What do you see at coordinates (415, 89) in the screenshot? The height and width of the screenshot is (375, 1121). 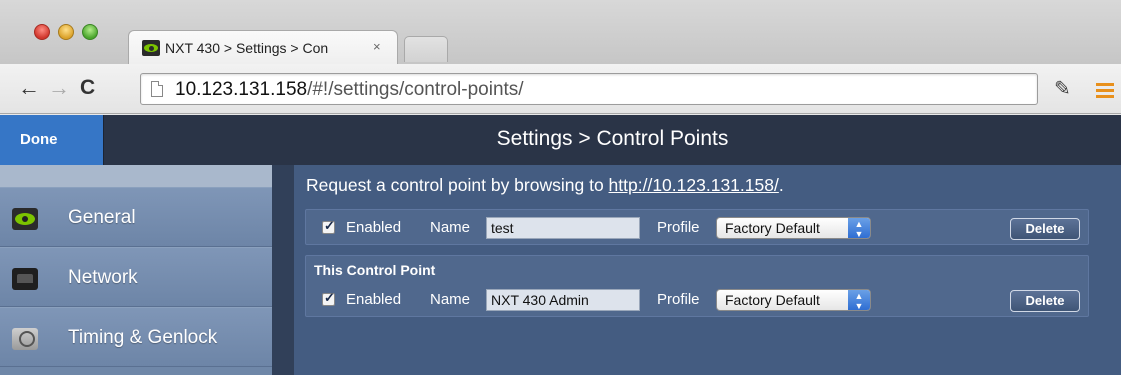 I see `url-path: /#!/settings/control-points/` at bounding box center [415, 89].